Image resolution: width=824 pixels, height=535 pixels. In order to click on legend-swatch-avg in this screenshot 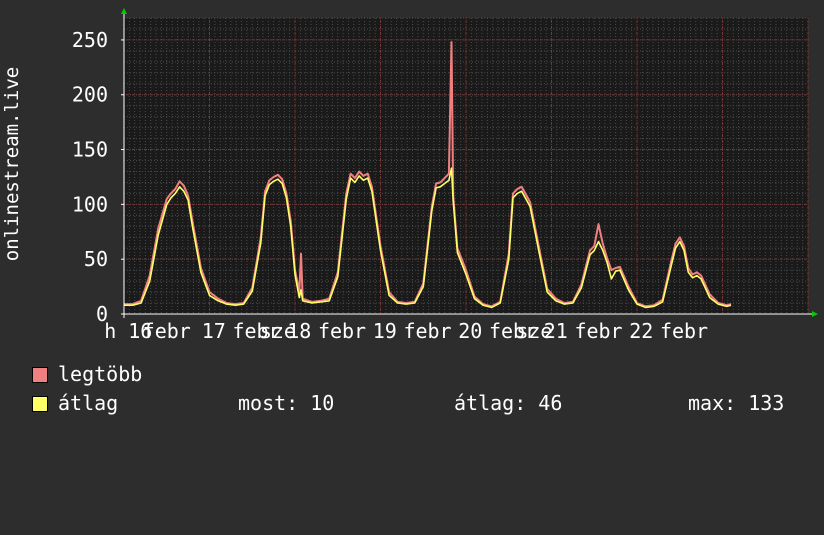, I will do `click(40, 404)`.